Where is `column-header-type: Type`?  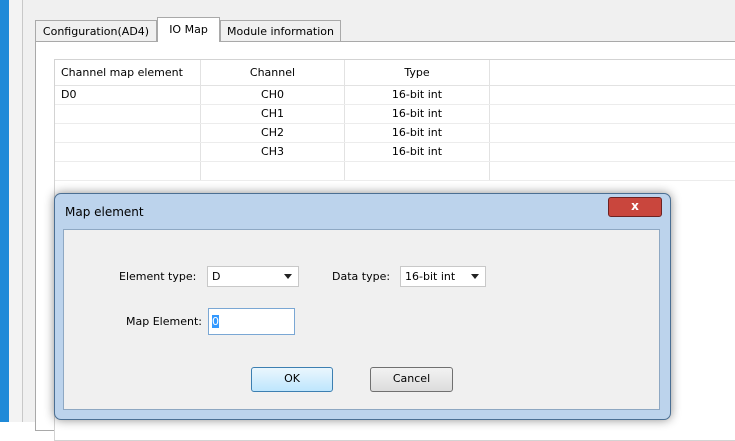 column-header-type: Type is located at coordinates (417, 72).